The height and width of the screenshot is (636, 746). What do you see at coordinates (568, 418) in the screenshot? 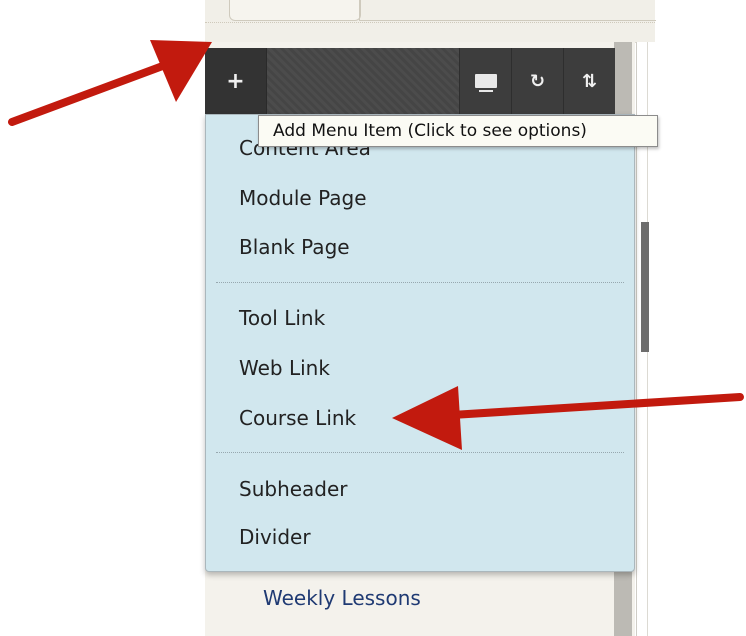
I see `arrow-pointing-to-course-link` at bounding box center [568, 418].